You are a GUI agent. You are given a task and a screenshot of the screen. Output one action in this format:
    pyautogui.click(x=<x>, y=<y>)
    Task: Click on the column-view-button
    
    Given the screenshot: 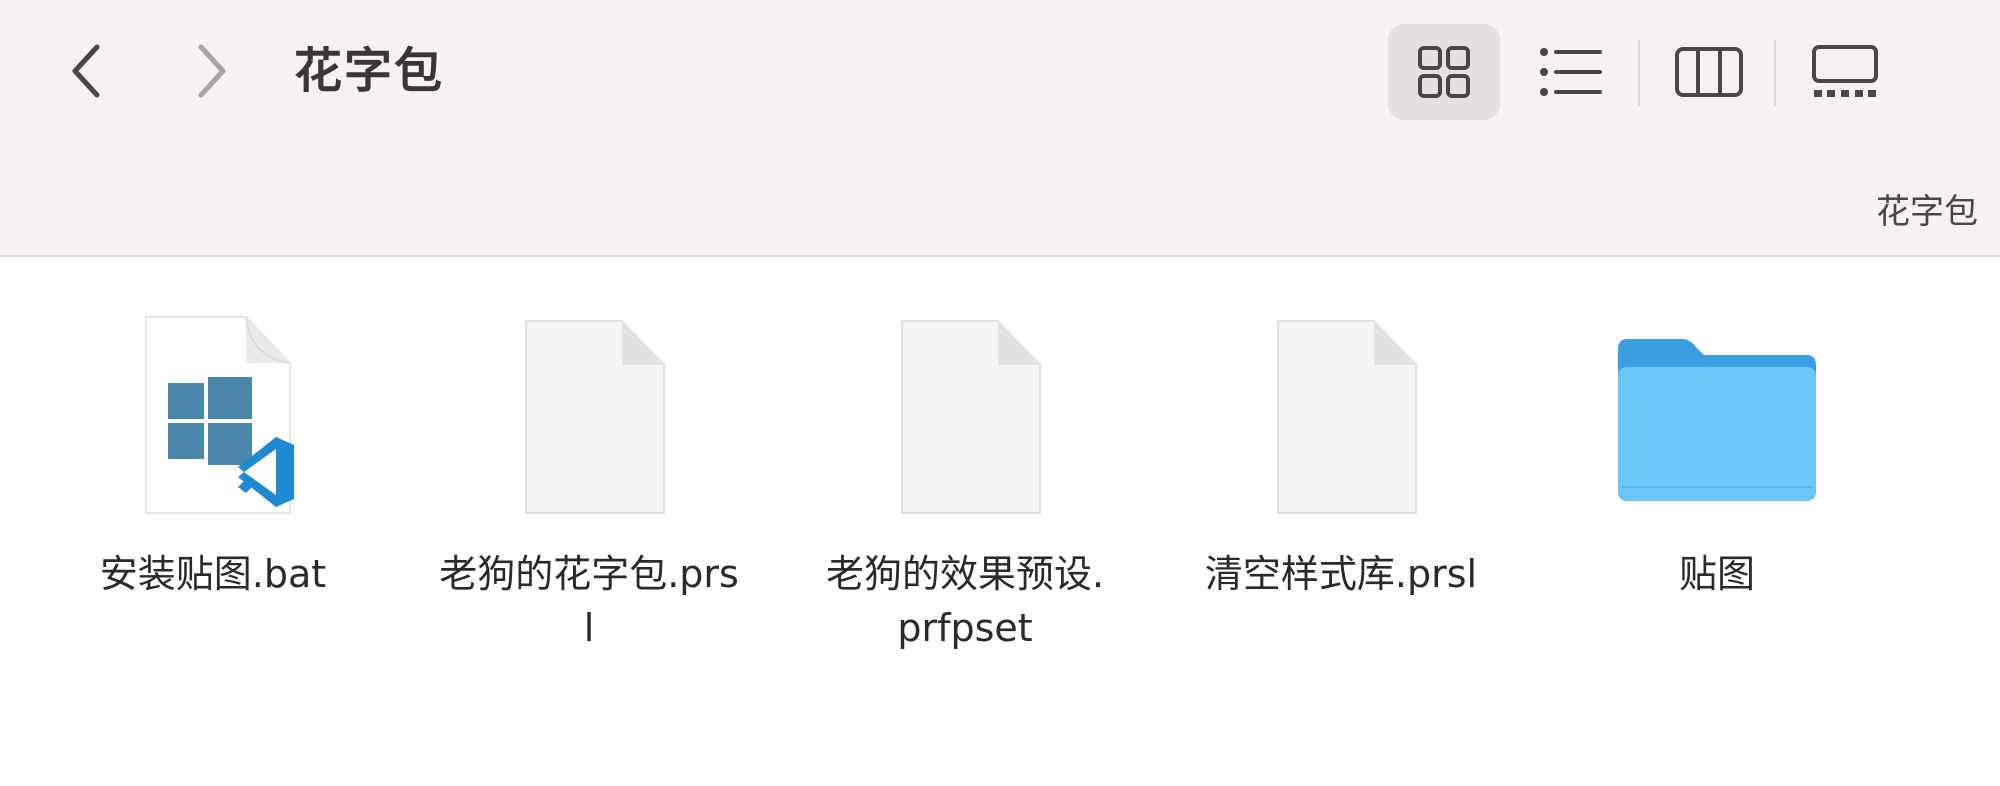 What is the action you would take?
    pyautogui.click(x=1709, y=72)
    